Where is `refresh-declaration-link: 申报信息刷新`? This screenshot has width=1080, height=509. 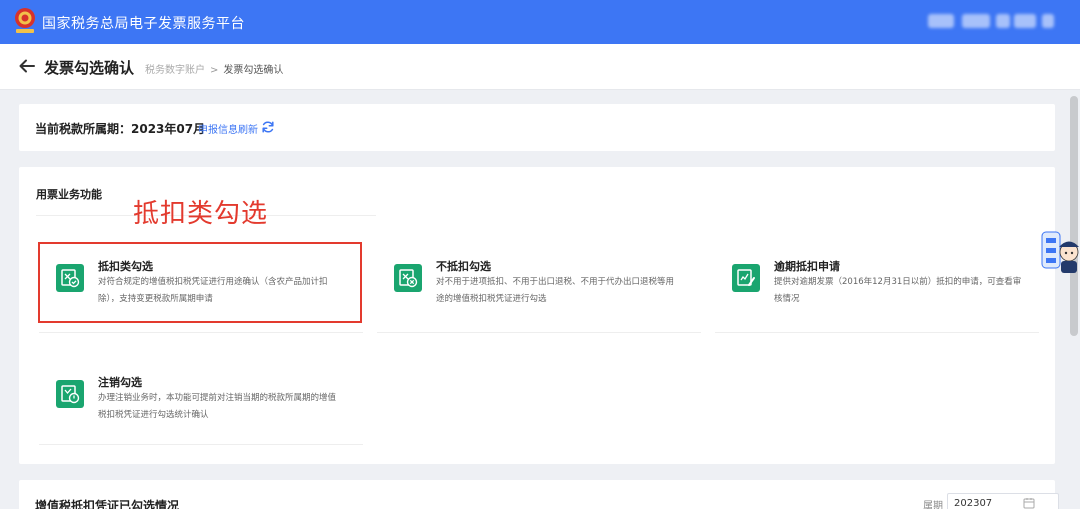
refresh-declaration-link: 申报信息刷新 is located at coordinates (228, 128).